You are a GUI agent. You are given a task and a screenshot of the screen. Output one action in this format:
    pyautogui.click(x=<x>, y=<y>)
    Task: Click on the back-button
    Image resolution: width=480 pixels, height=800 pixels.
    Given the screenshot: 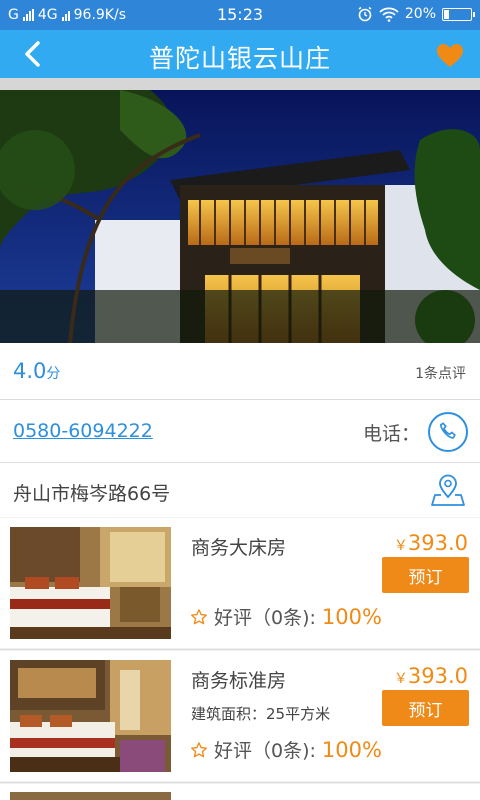 What is the action you would take?
    pyautogui.click(x=32, y=54)
    